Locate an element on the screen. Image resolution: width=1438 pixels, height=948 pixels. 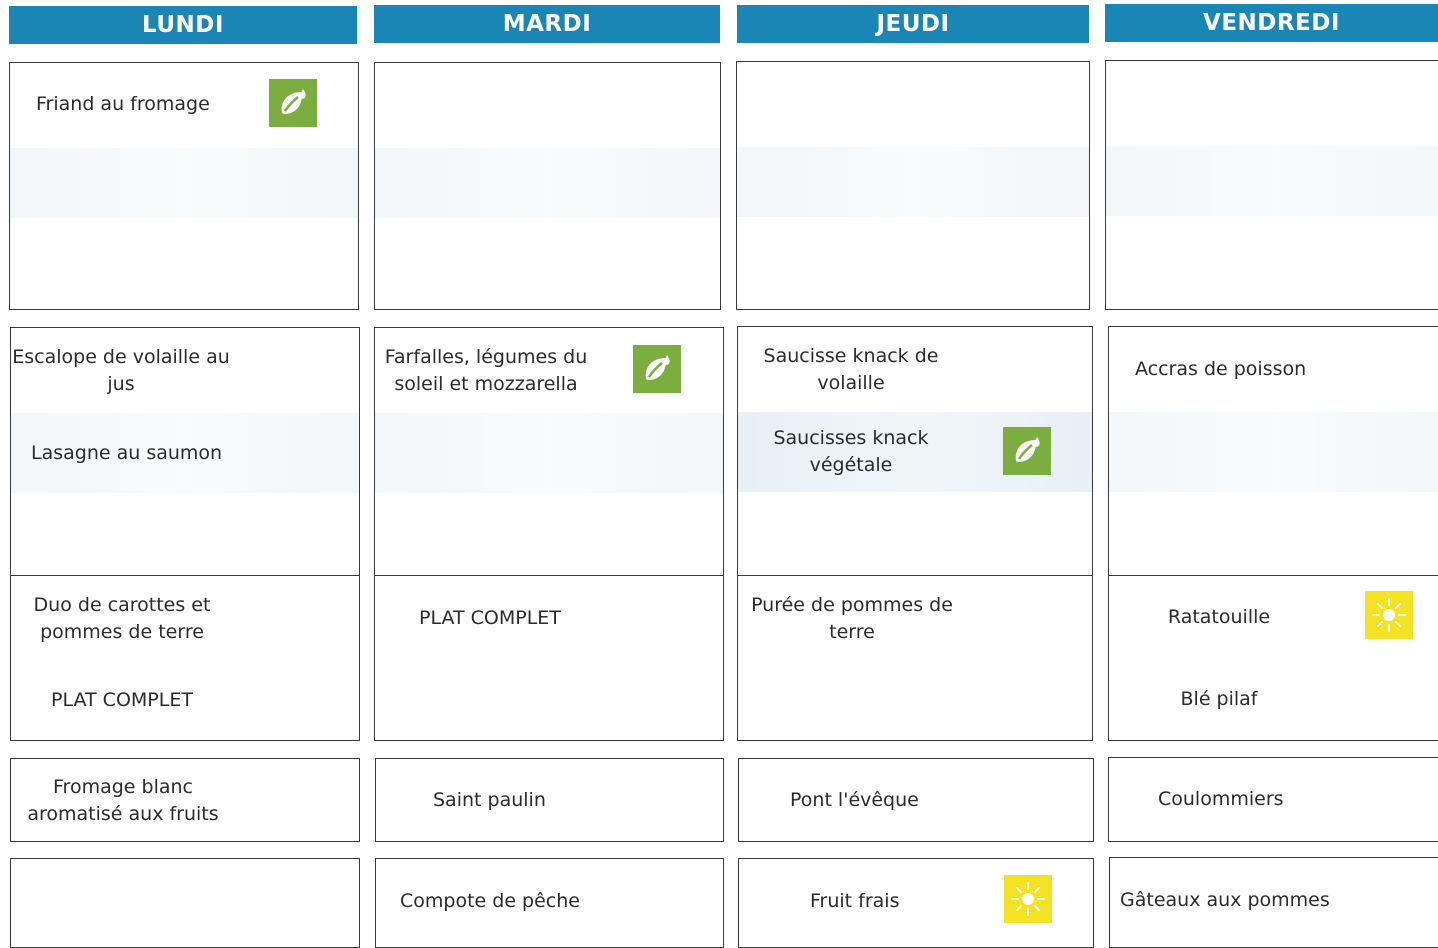
menu-item: Accras de poisson is located at coordinates (1221, 369).